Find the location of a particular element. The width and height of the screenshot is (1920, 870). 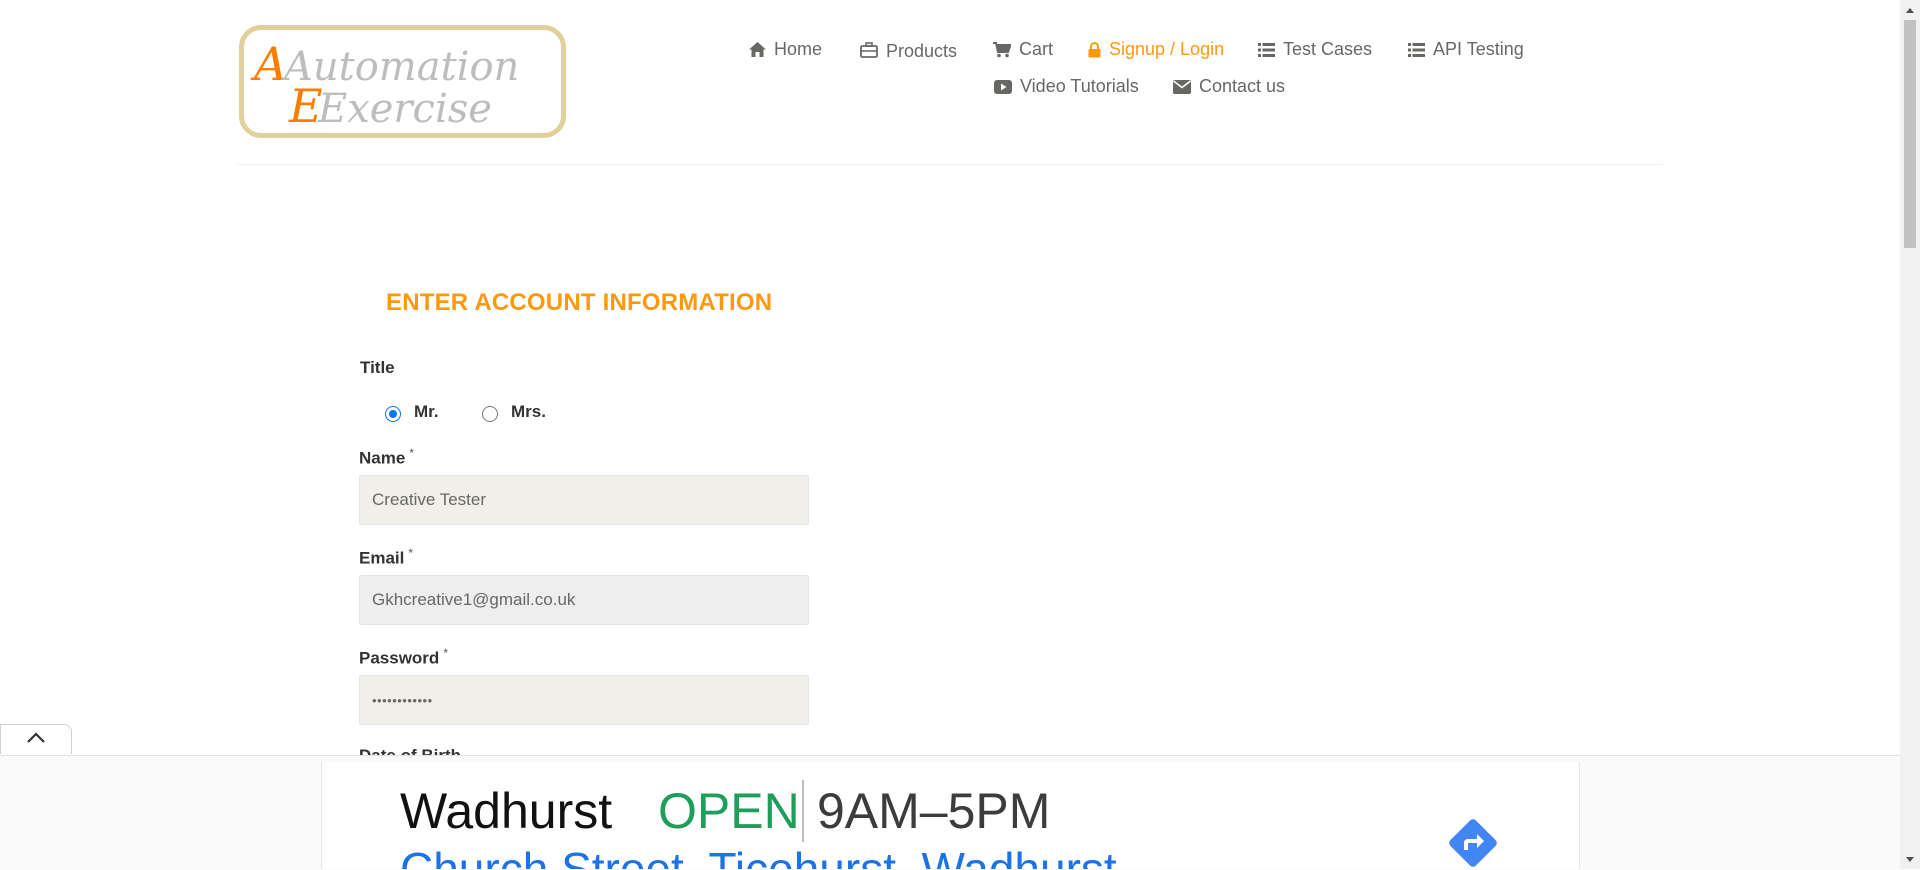

password-label-text: Password is located at coordinates (399, 658).